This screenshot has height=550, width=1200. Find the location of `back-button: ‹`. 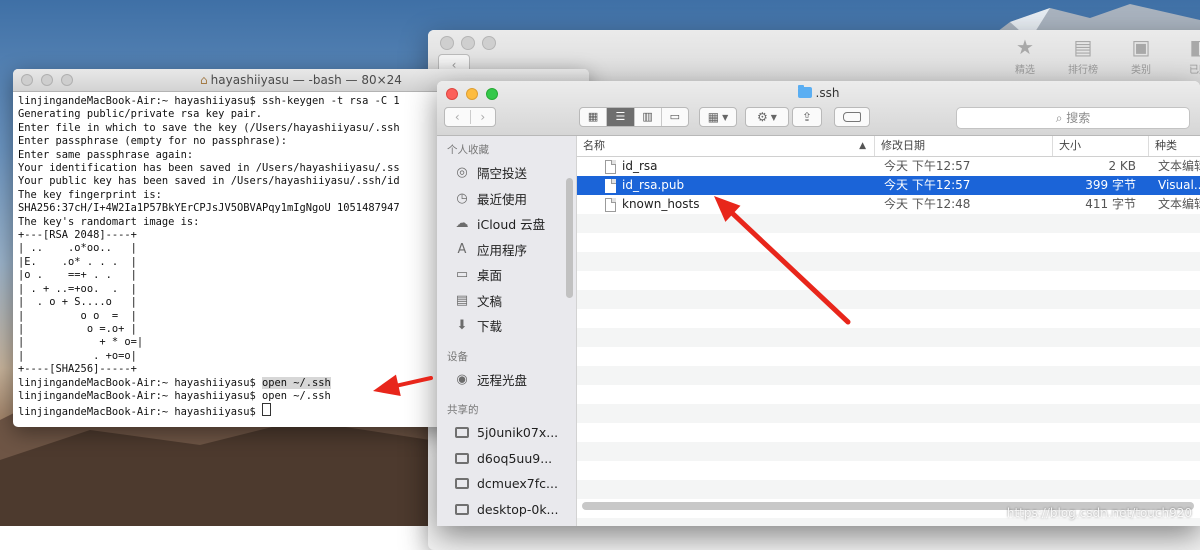

back-button: ‹ is located at coordinates (457, 117).